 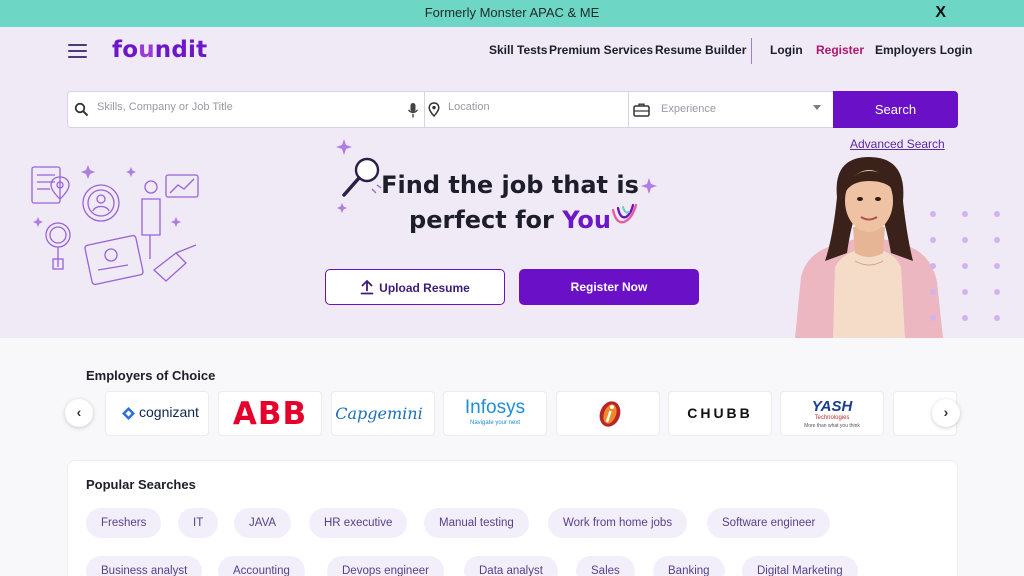 I want to click on banner-text: Formerly Monster APAC & ME, so click(x=512, y=12).